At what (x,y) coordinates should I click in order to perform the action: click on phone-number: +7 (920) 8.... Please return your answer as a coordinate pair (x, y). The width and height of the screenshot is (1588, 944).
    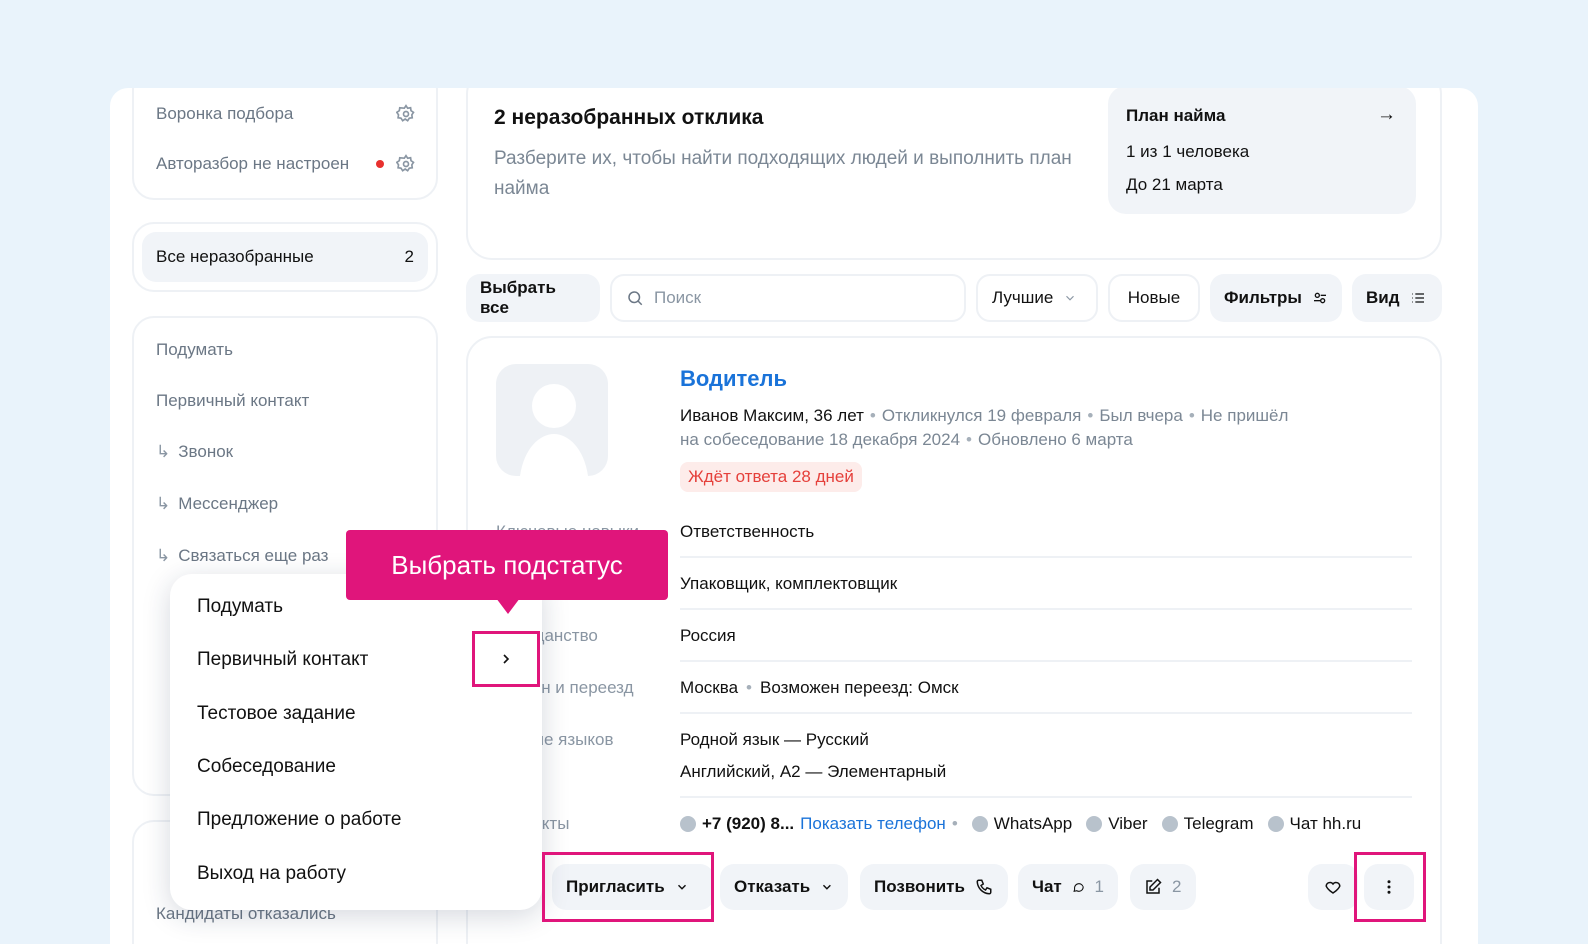
    Looking at the image, I should click on (748, 823).